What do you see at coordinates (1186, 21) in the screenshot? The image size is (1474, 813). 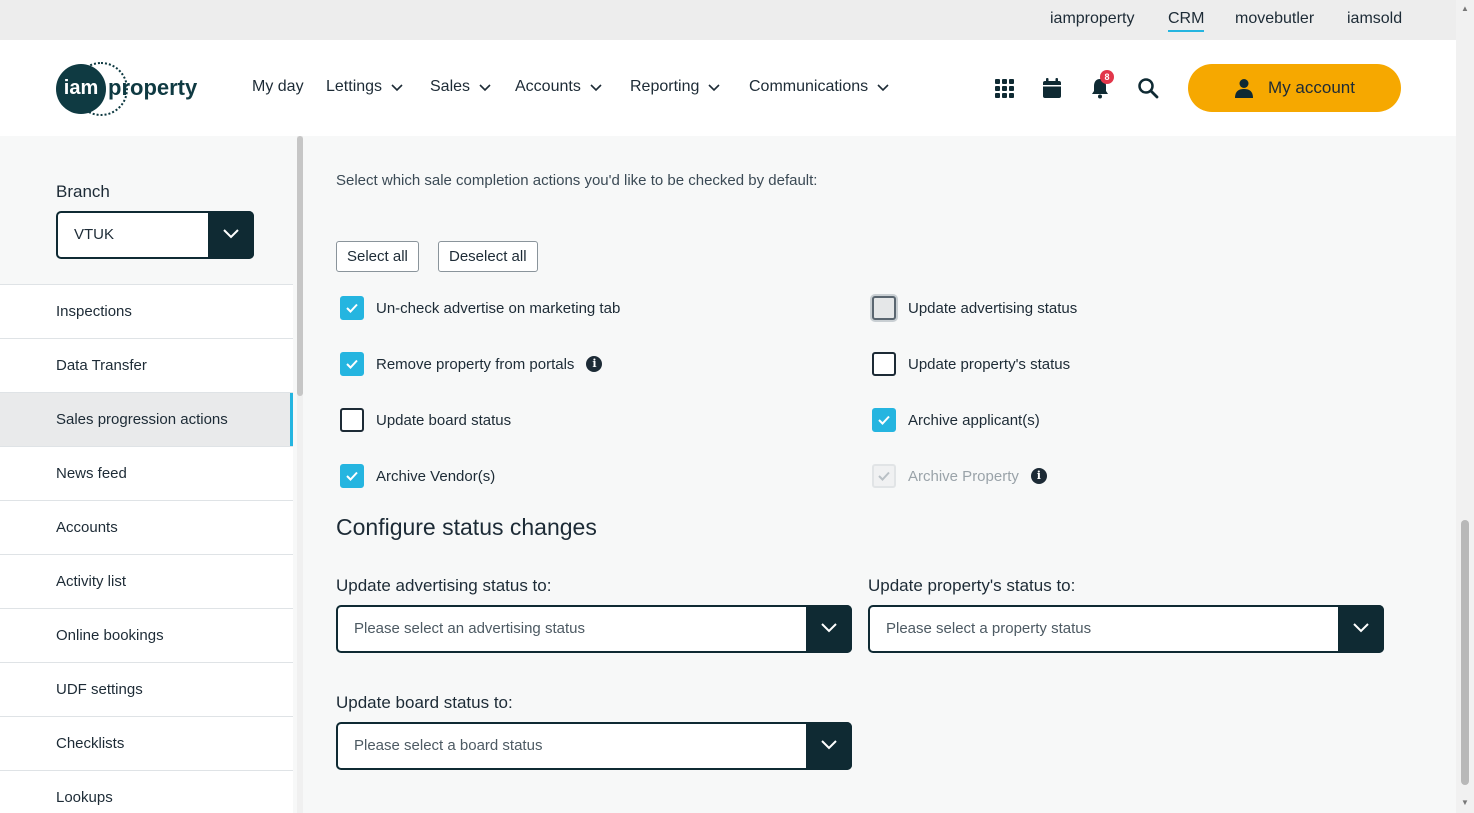 I see `brand-link-crm: CRM` at bounding box center [1186, 21].